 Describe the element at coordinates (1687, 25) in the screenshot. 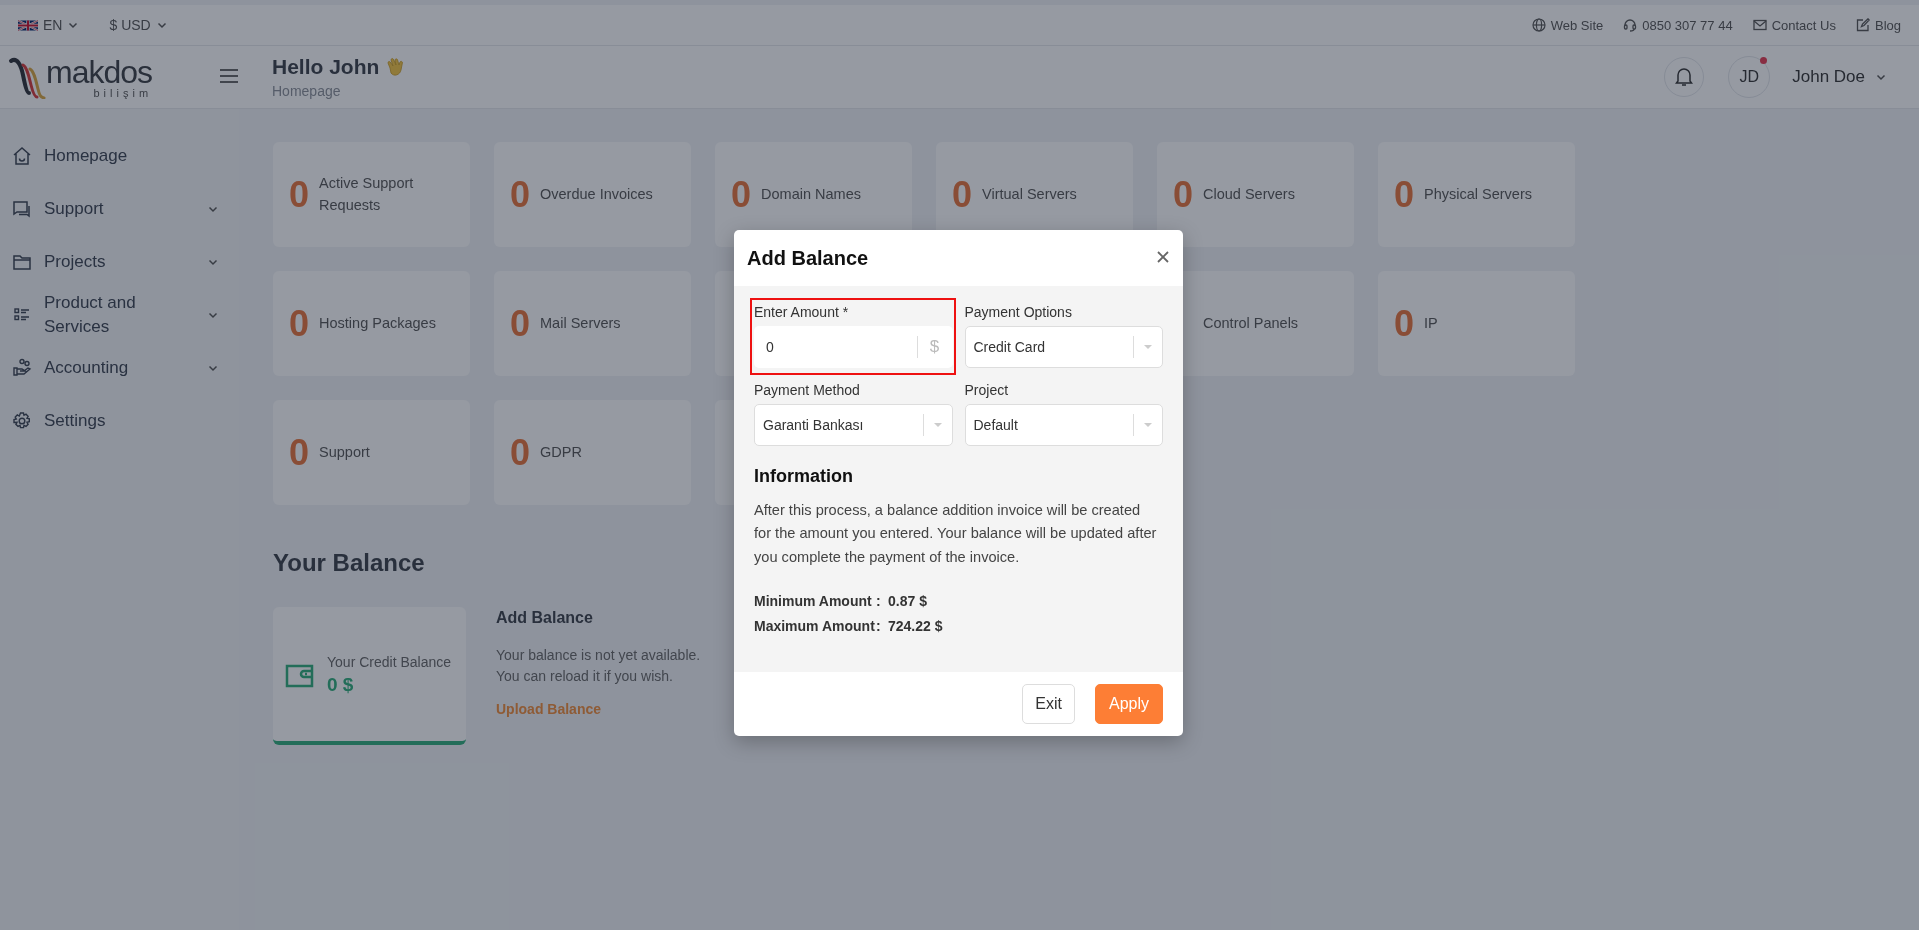

I see `top-link: 0850 307 77 44` at that location.